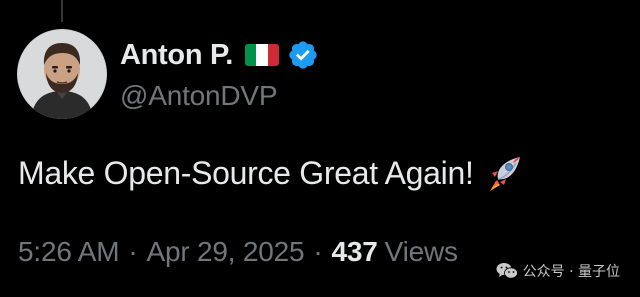  What do you see at coordinates (354, 251) in the screenshot?
I see `views-count: 437` at bounding box center [354, 251].